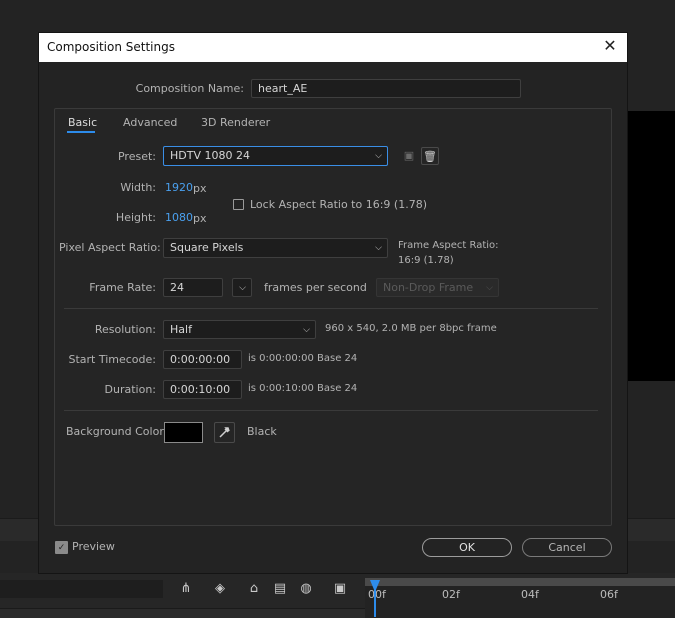 The width and height of the screenshot is (675, 618). What do you see at coordinates (609, 594) in the screenshot?
I see `ruler-label: 06f` at bounding box center [609, 594].